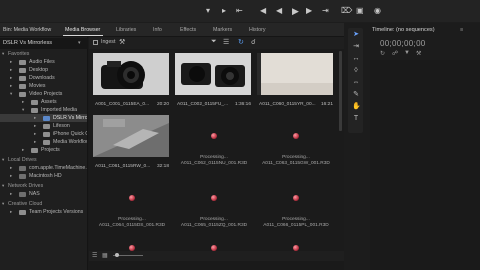 Image resolution: width=480 pixels, height=270 pixels. I want to click on export-frame-icon: ◉, so click(377, 11).